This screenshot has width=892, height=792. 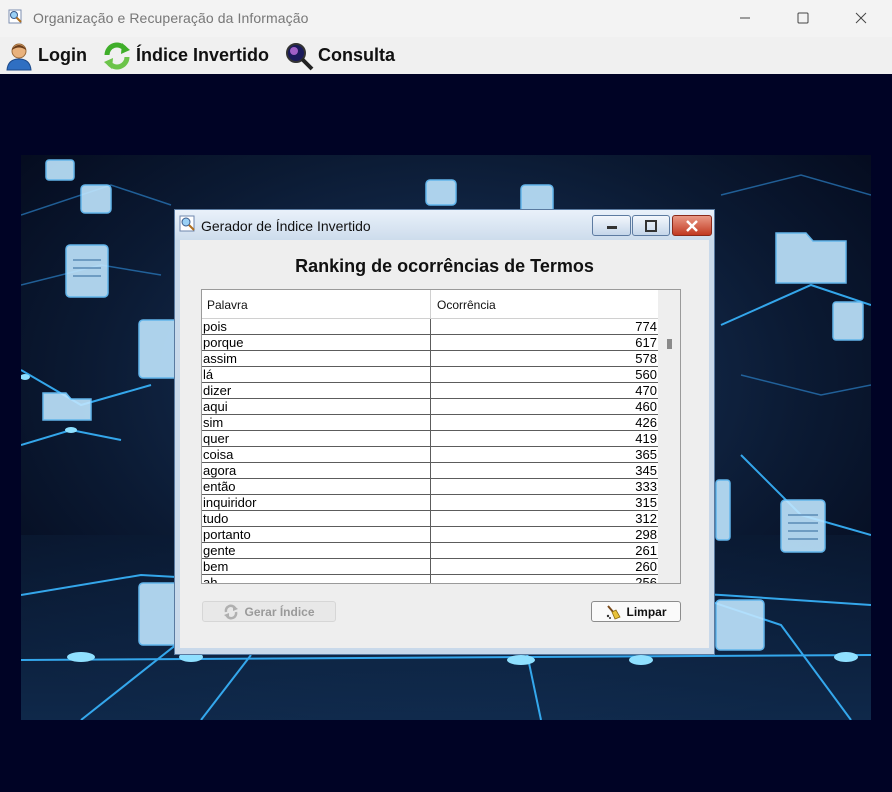 What do you see at coordinates (227, 305) in the screenshot?
I see `column-header-word: Palavra` at bounding box center [227, 305].